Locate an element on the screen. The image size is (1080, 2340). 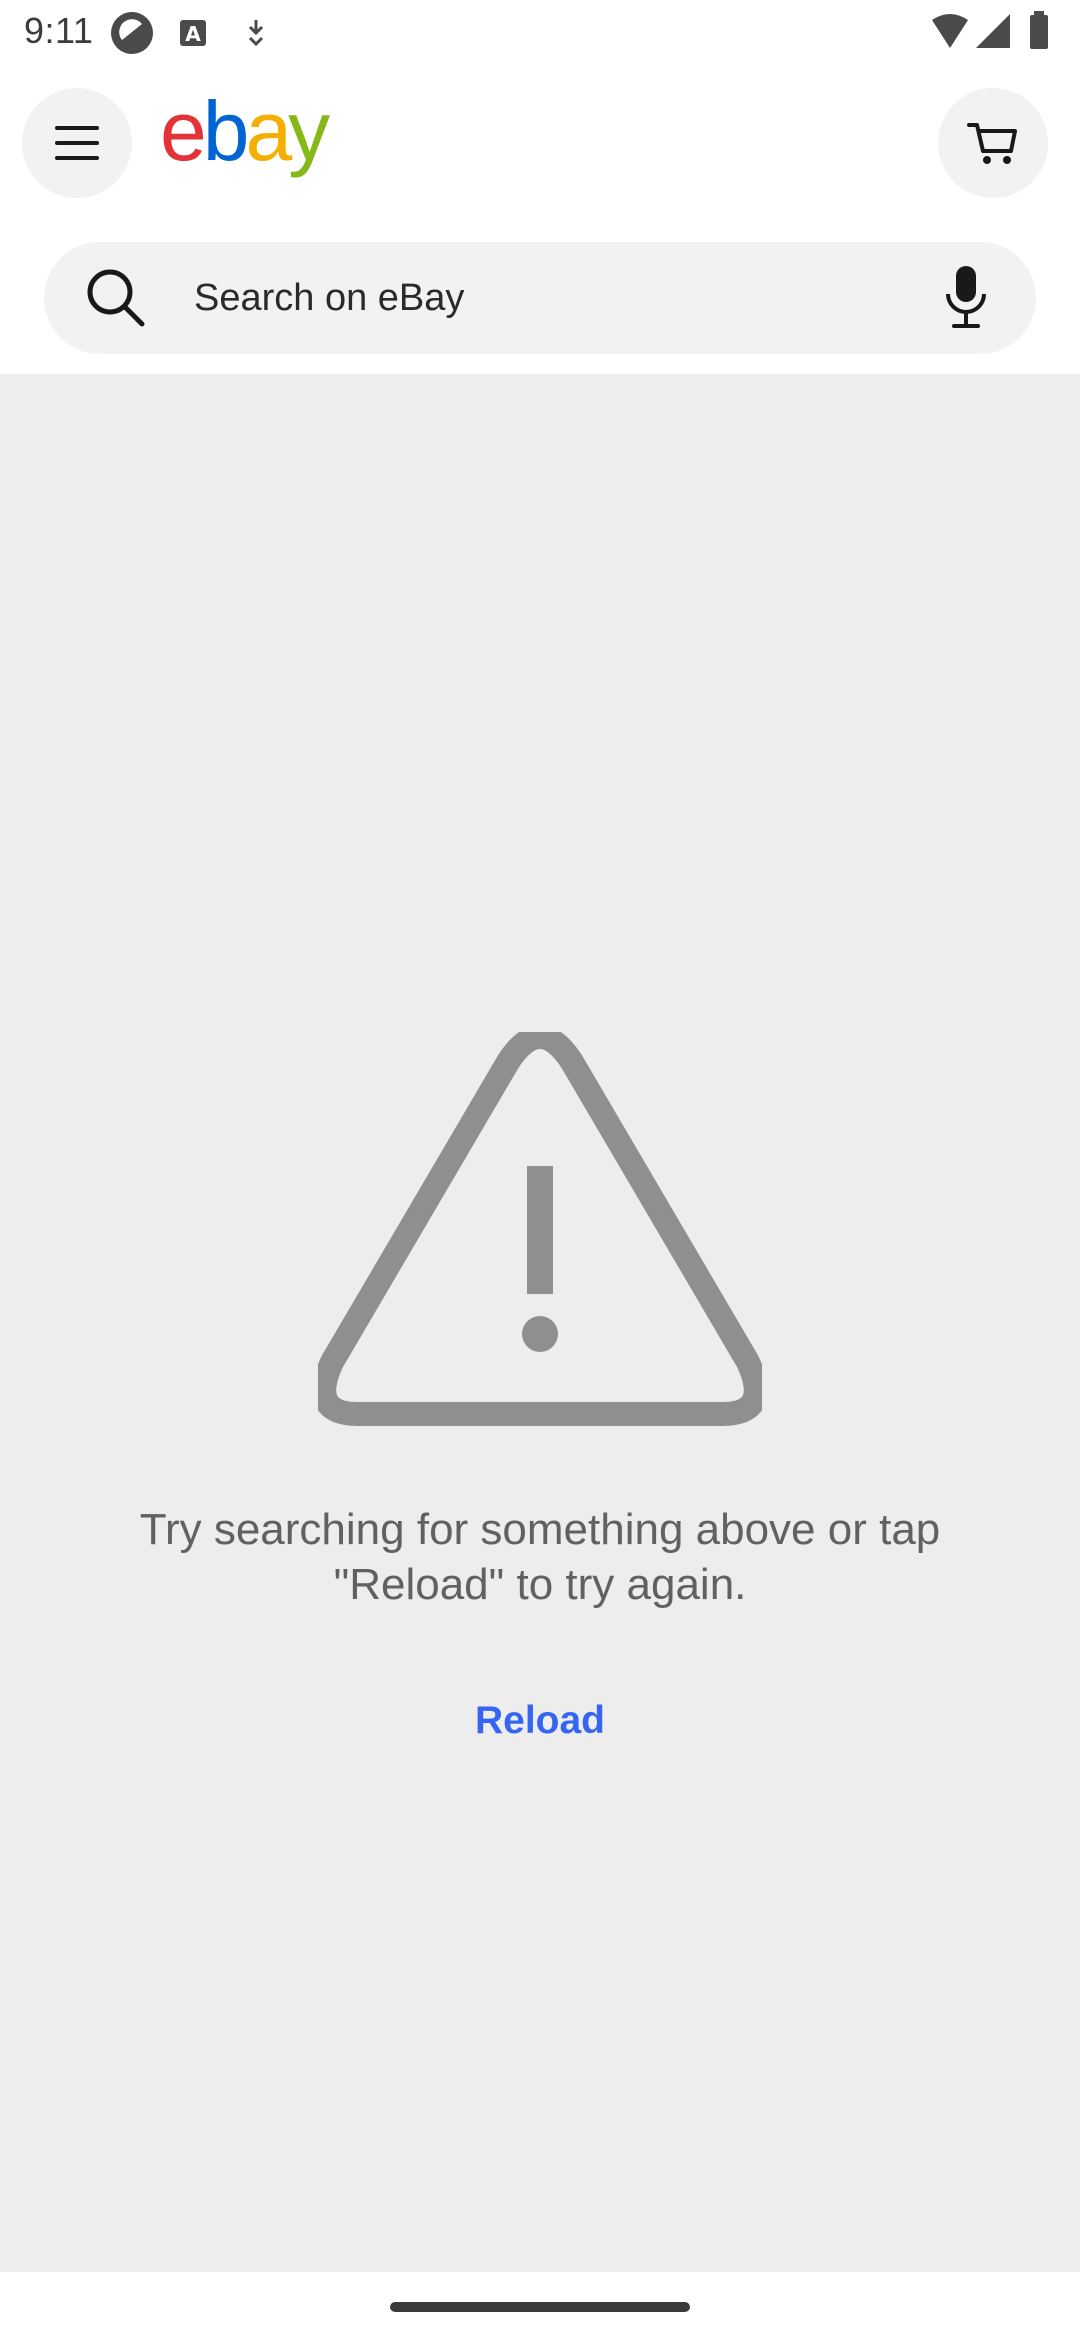
app-header: ebay is located at coordinates (540, 144).